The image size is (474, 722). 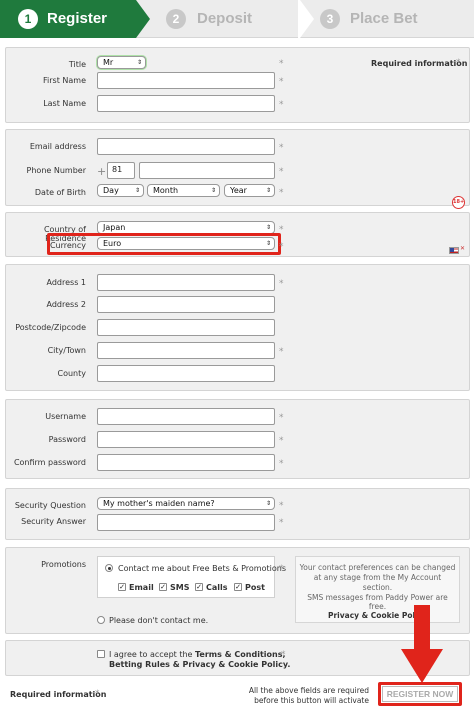 What do you see at coordinates (308, 690) in the screenshot?
I see `footer-note-line1: All the above fields are required` at bounding box center [308, 690].